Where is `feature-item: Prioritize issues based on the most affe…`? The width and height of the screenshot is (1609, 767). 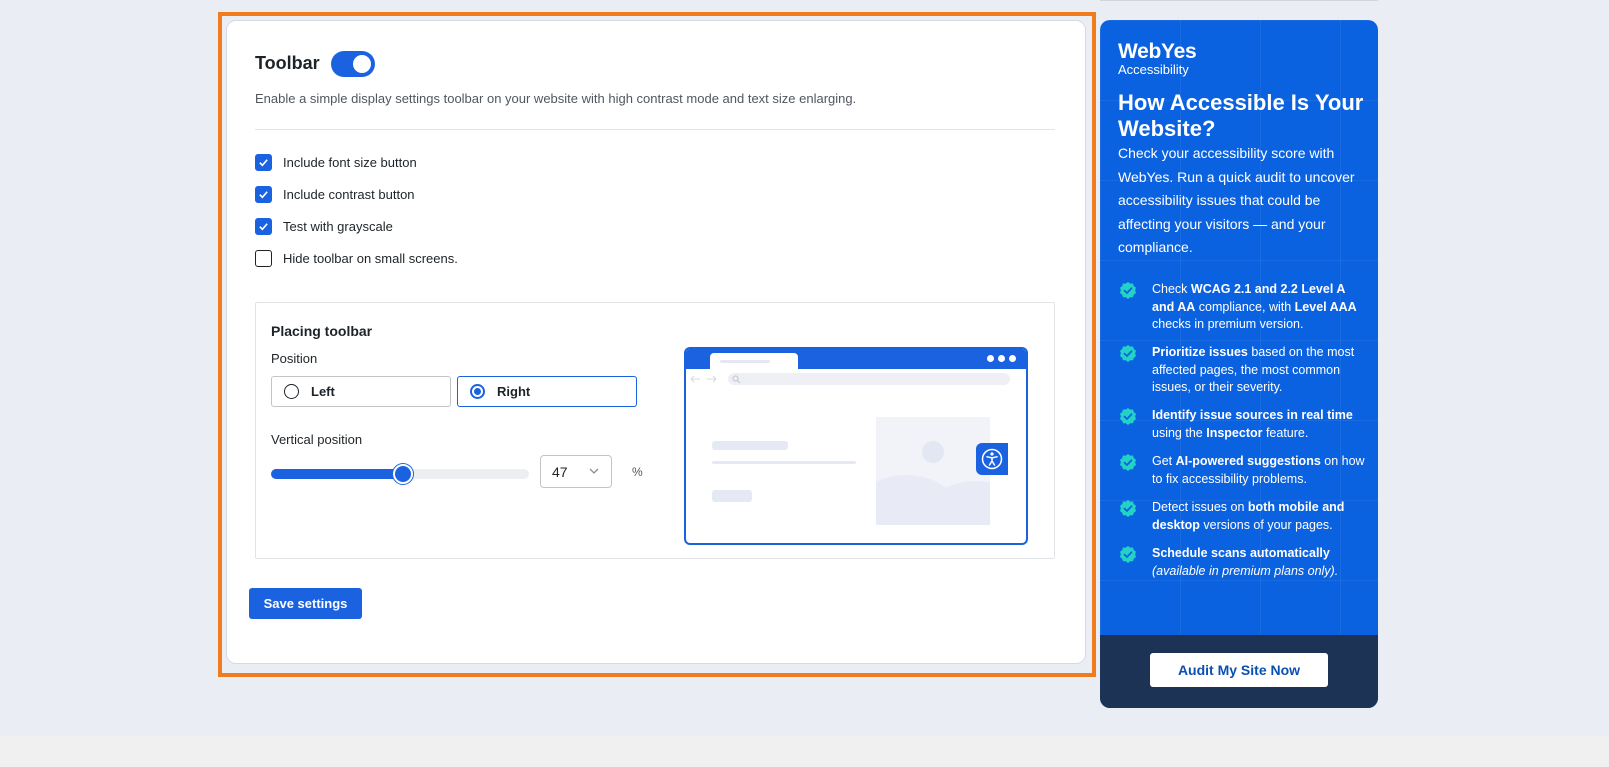 feature-item: Prioritize issues based on the most affe… is located at coordinates (1244, 370).